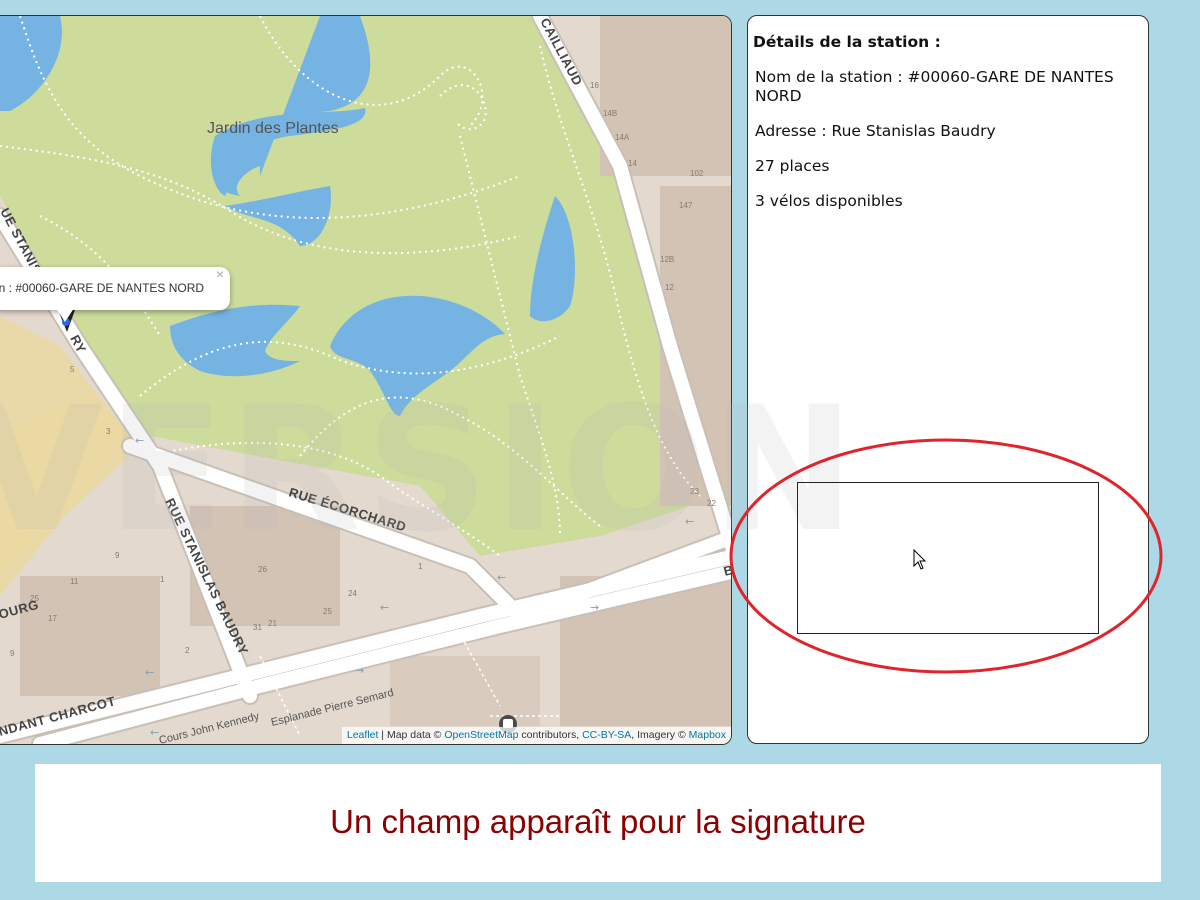 This screenshot has height=900, width=1200. What do you see at coordinates (273, 128) in the screenshot?
I see `park-label: Jardin des Plantes` at bounding box center [273, 128].